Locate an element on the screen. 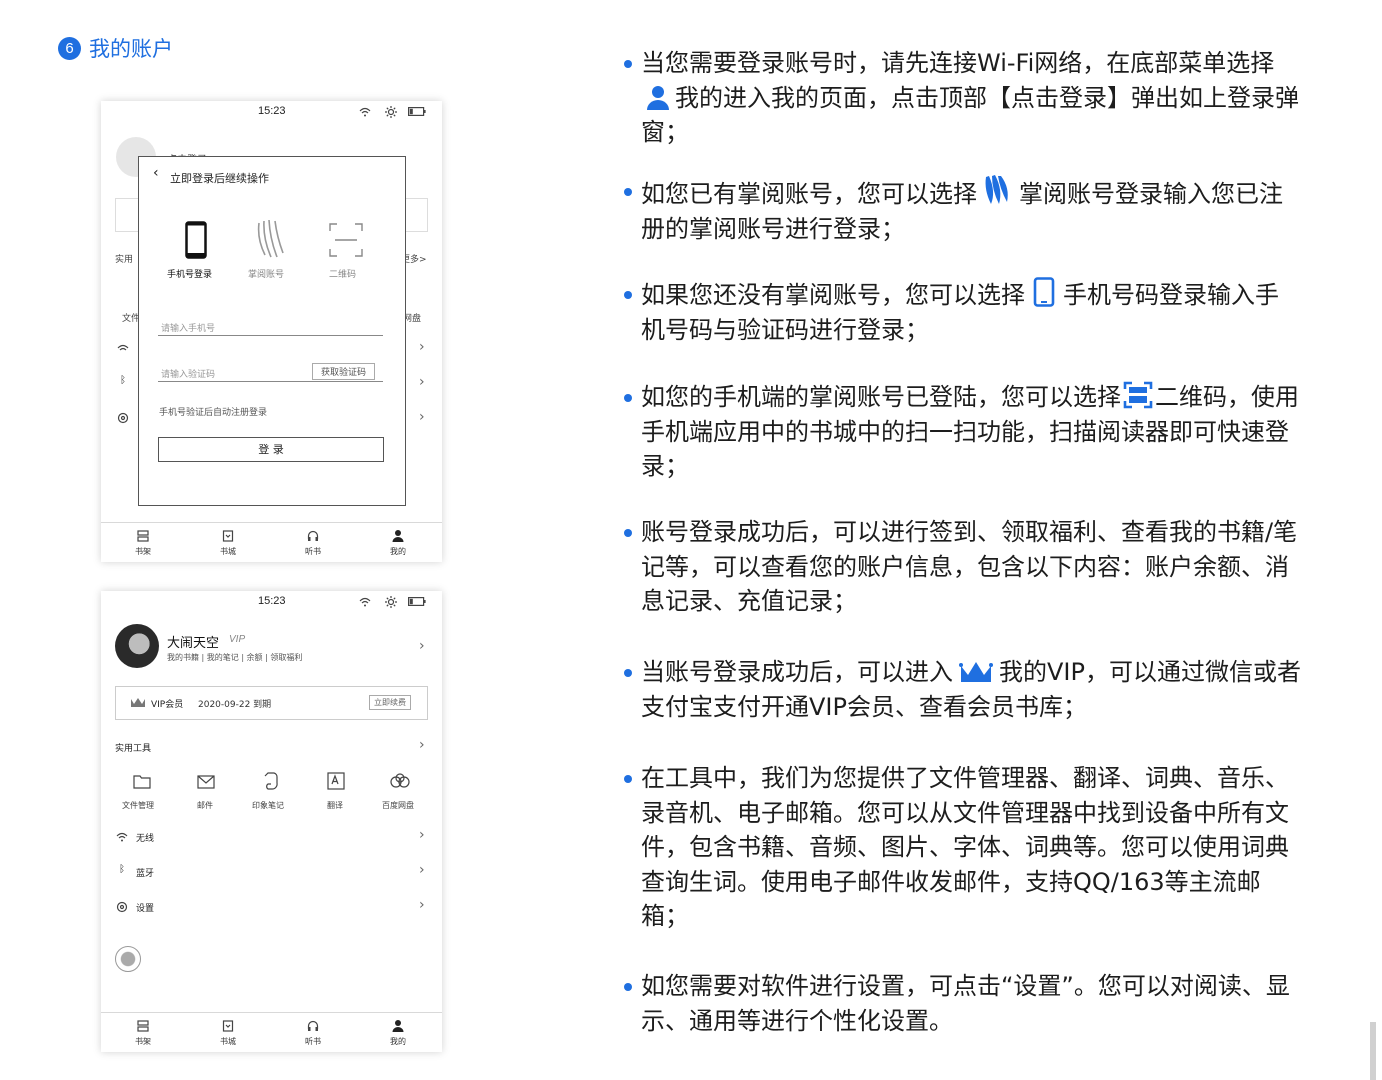 The height and width of the screenshot is (1080, 1382). row-wifi-label: 无线 is located at coordinates (145, 837).